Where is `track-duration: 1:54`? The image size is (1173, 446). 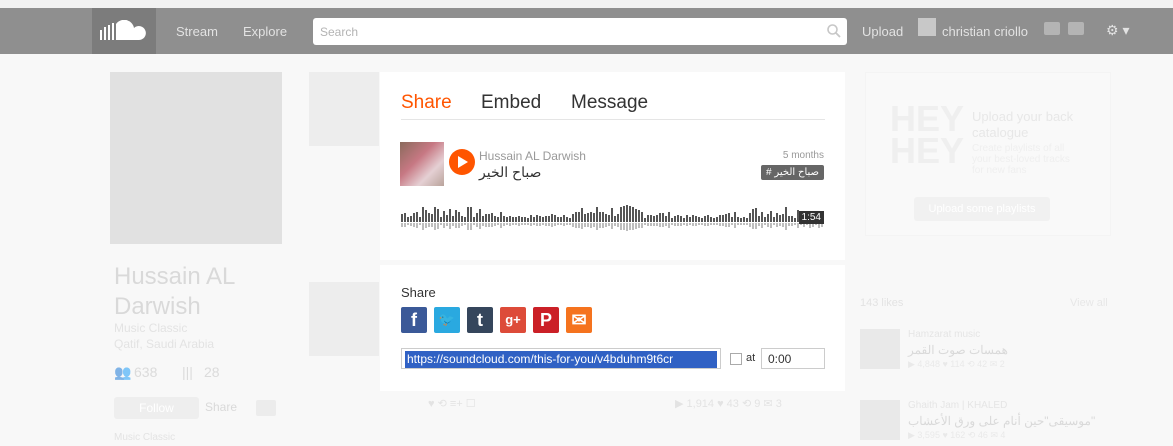
track-duration: 1:54 is located at coordinates (811, 217).